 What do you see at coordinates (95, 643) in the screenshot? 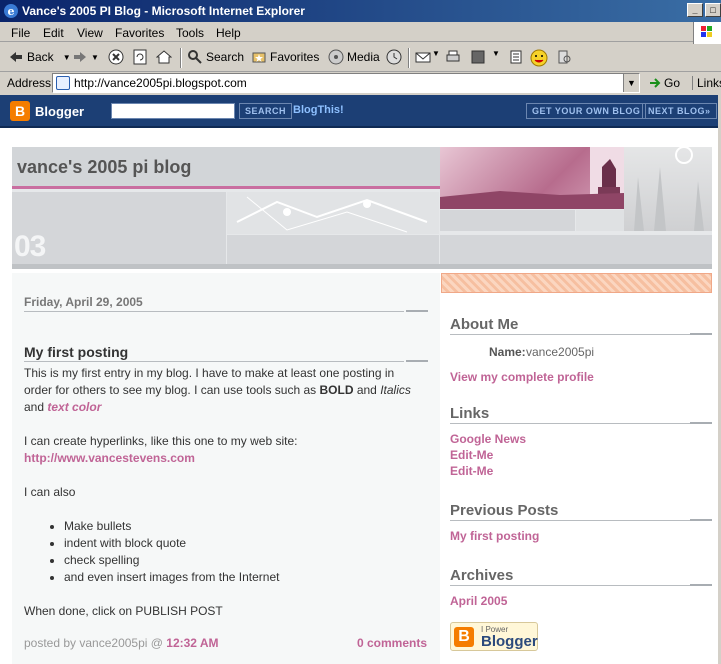
I see `posted-by: posted by vance2005pi @` at bounding box center [95, 643].